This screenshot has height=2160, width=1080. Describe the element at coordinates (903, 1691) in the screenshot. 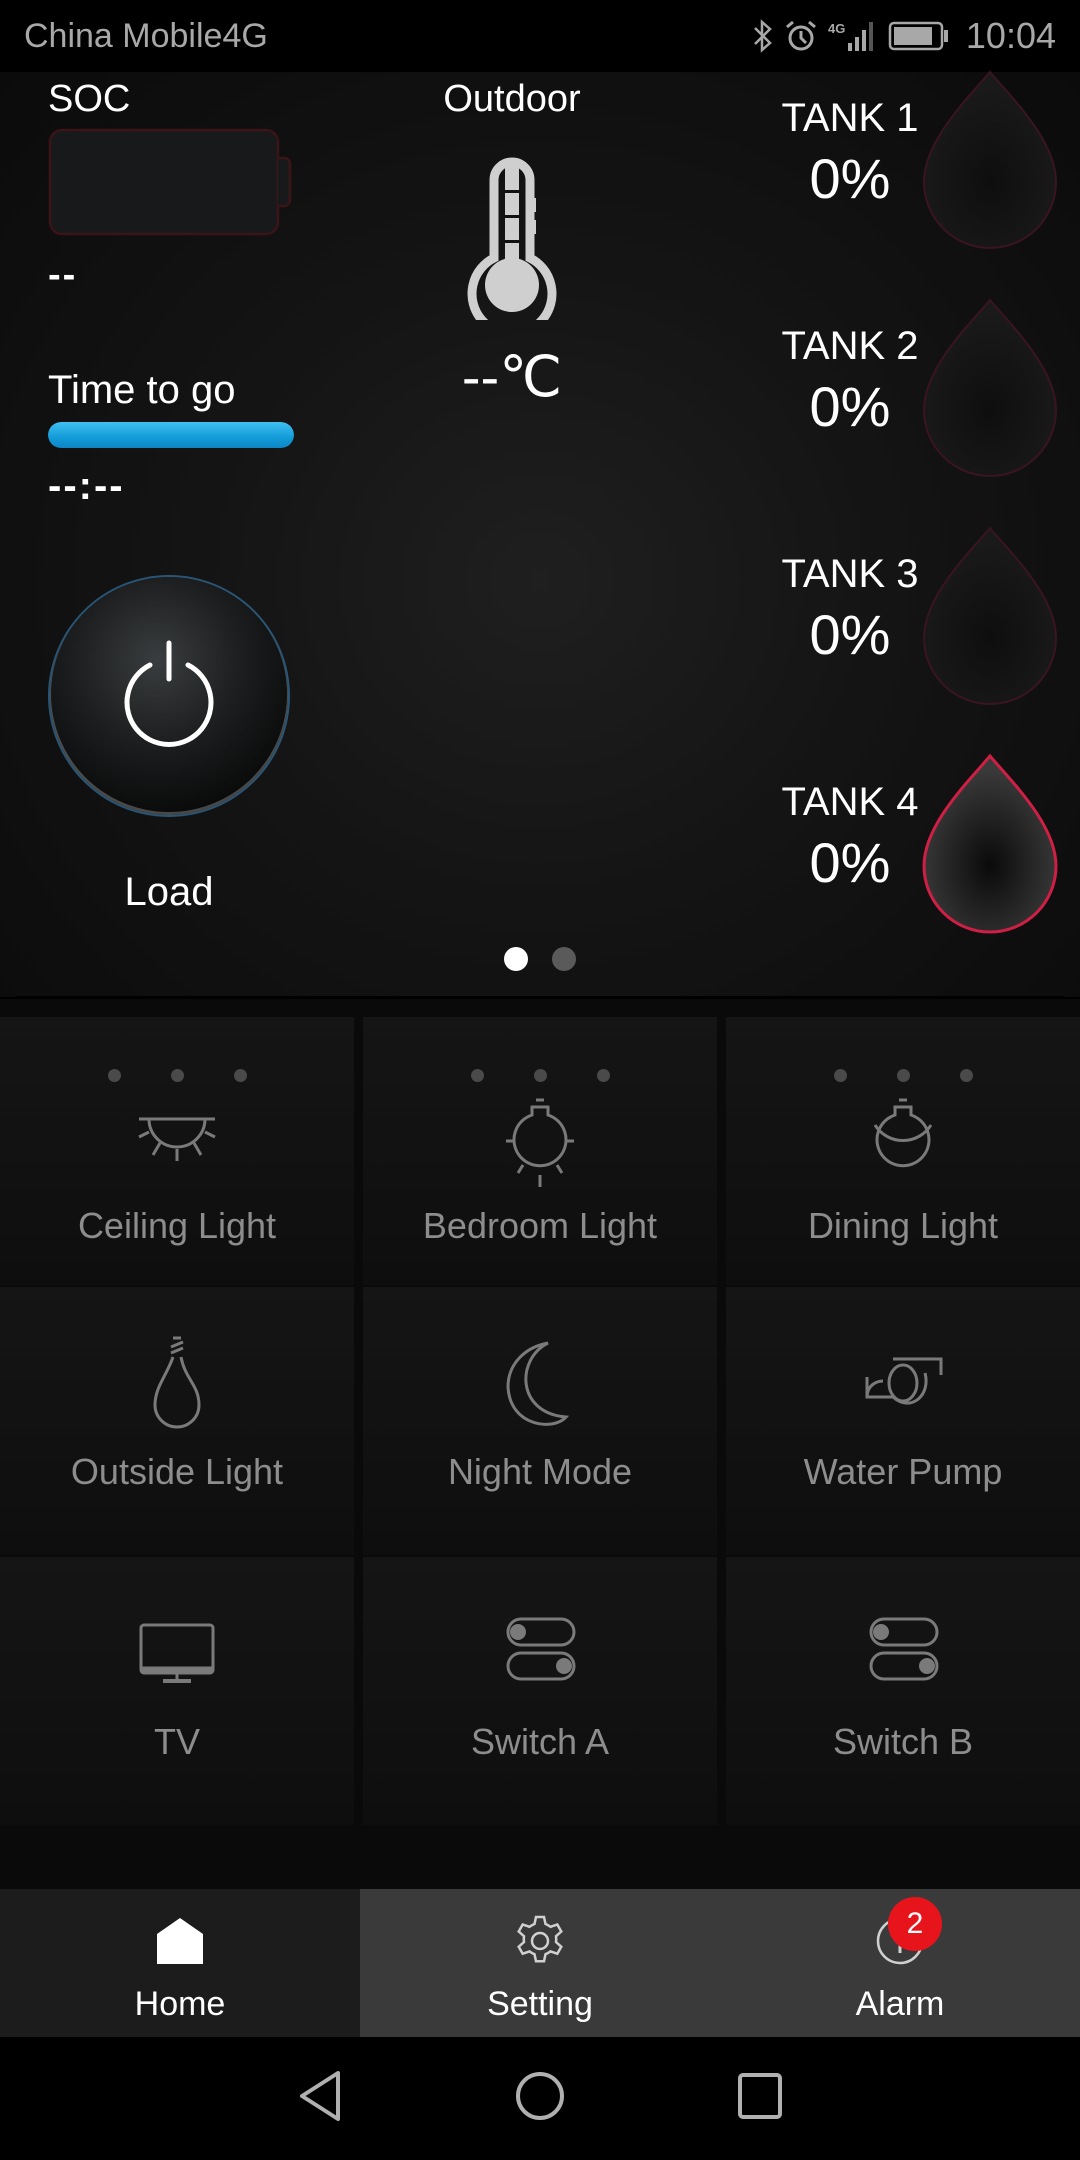

I see `device-tile-switch-b: Switch B` at that location.